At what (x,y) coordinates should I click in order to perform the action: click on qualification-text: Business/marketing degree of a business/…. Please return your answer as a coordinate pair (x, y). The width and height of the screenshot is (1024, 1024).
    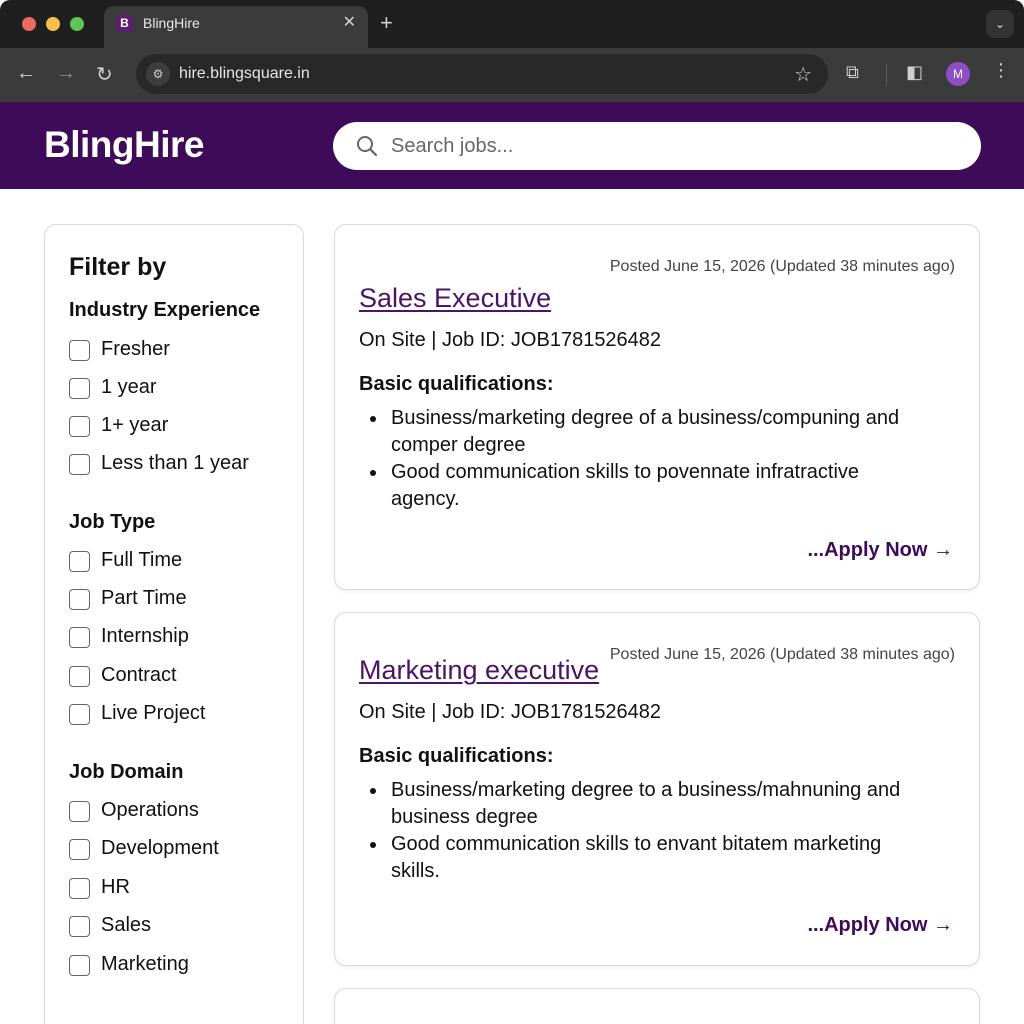
    Looking at the image, I should click on (645, 431).